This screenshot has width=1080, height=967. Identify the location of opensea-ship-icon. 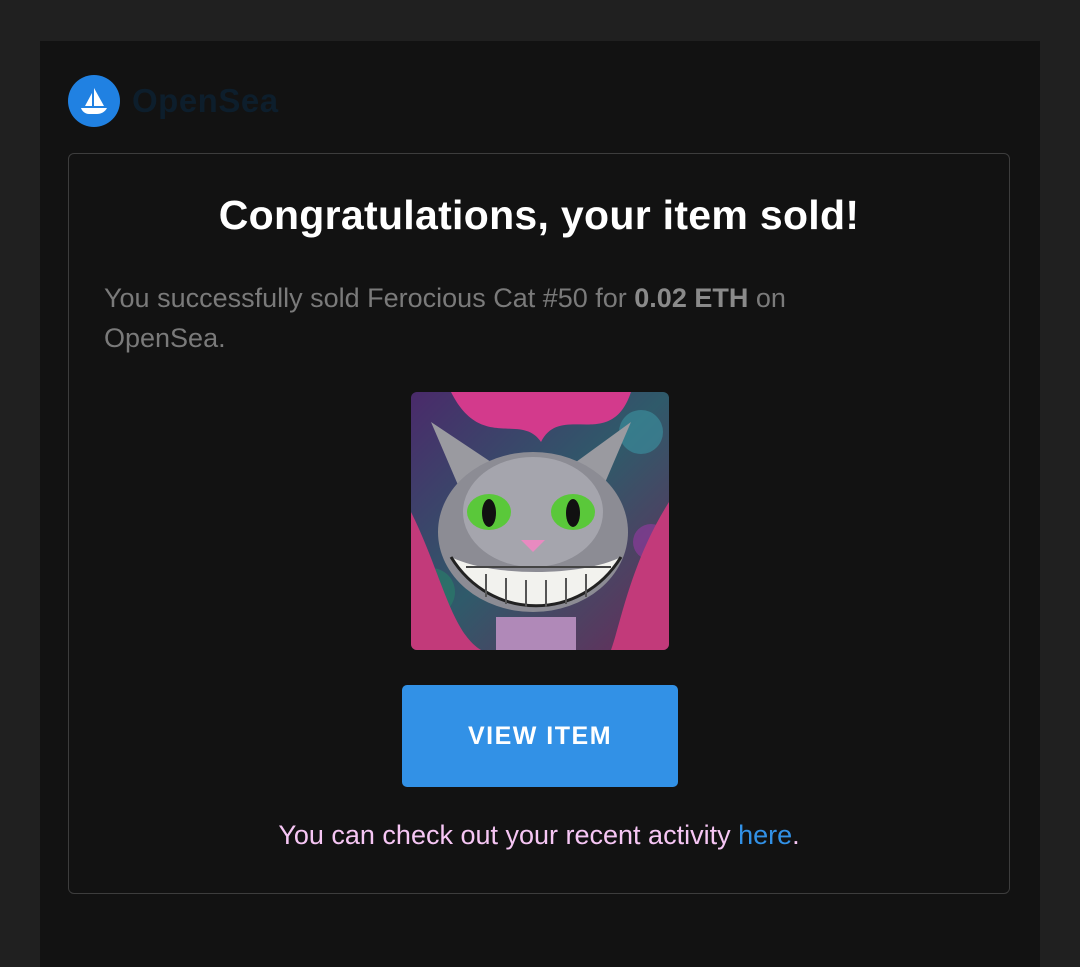
(94, 101).